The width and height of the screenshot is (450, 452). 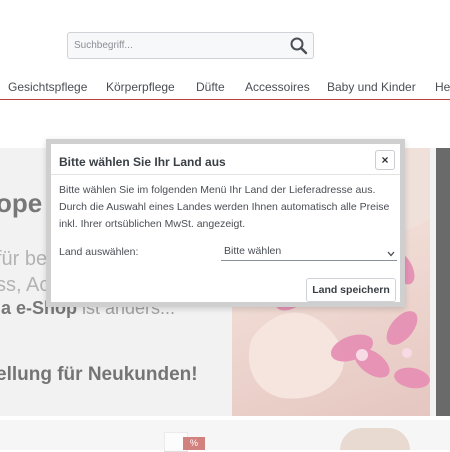 What do you see at coordinates (253, 251) in the screenshot?
I see `country-select-value: Bitte wählen` at bounding box center [253, 251].